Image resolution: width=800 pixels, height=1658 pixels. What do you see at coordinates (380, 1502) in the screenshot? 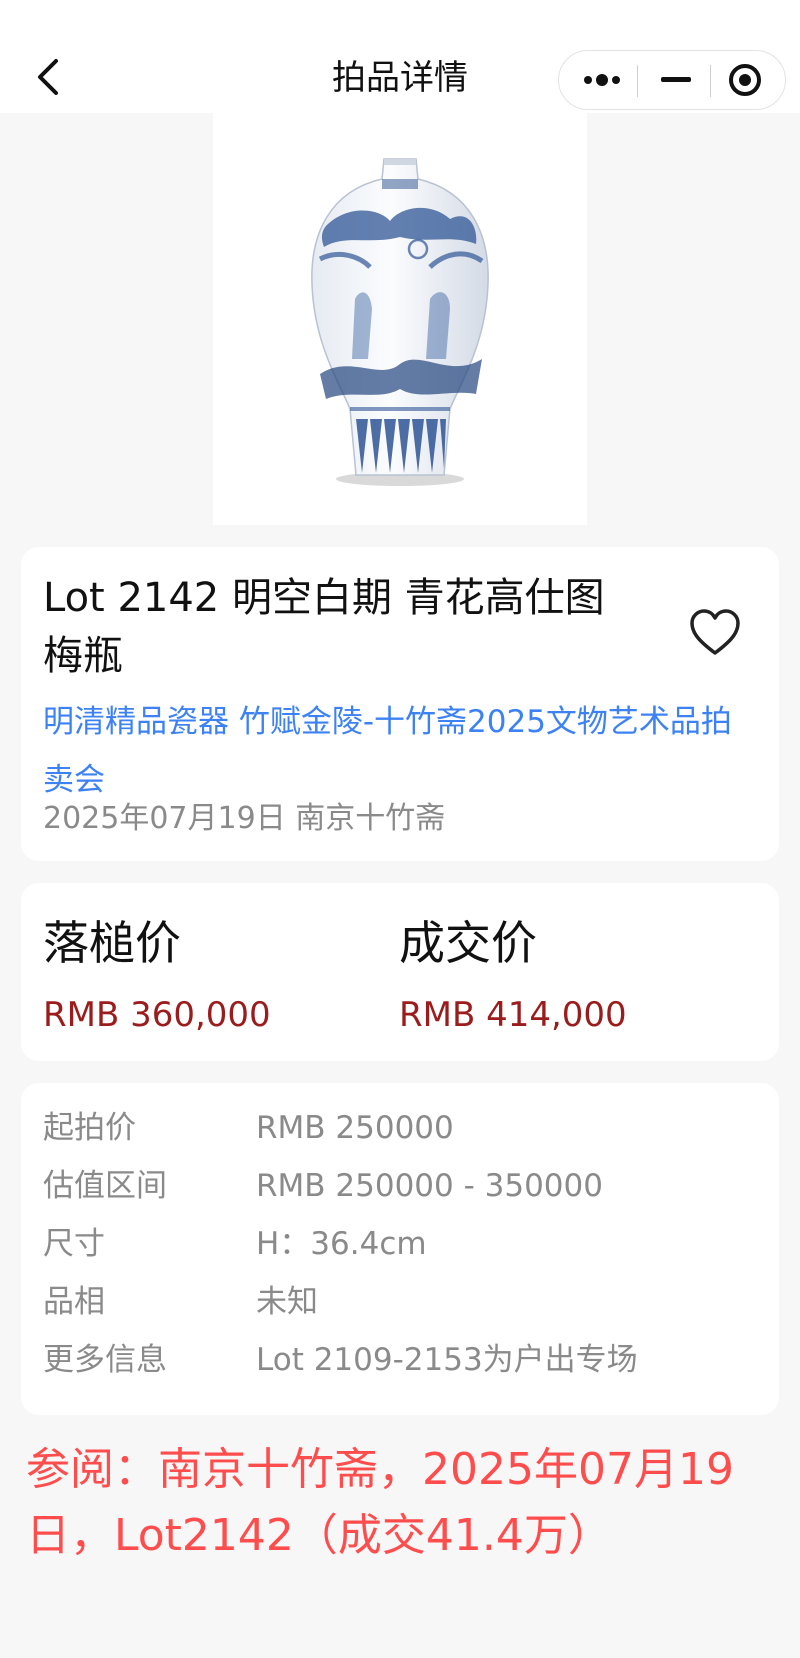
I see `reference-note: 参阅：南京十竹斋，2025年07月19日，Lot2142（成交41.4万）` at bounding box center [380, 1502].